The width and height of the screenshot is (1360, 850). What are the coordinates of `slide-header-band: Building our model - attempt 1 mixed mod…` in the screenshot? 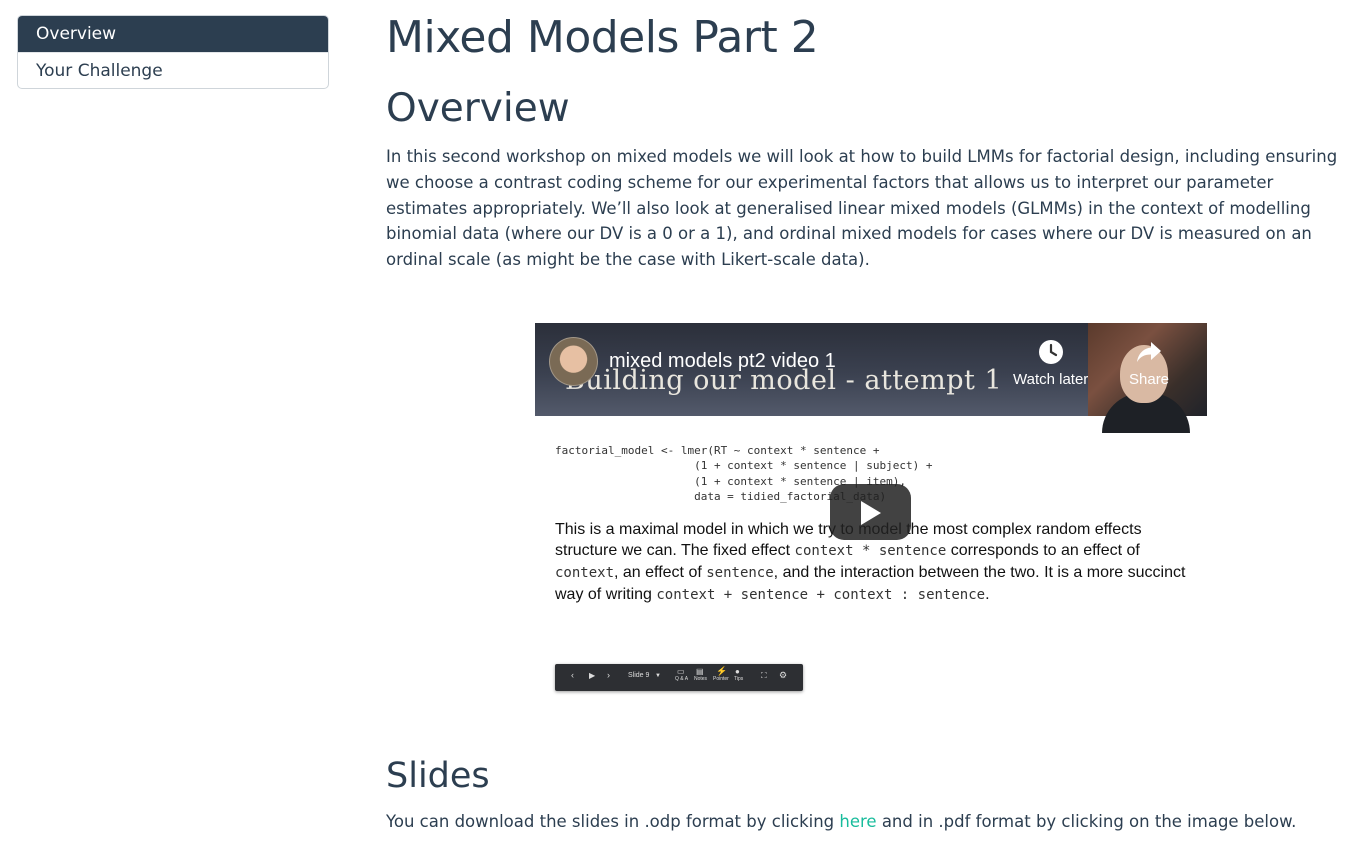 It's located at (871, 378).